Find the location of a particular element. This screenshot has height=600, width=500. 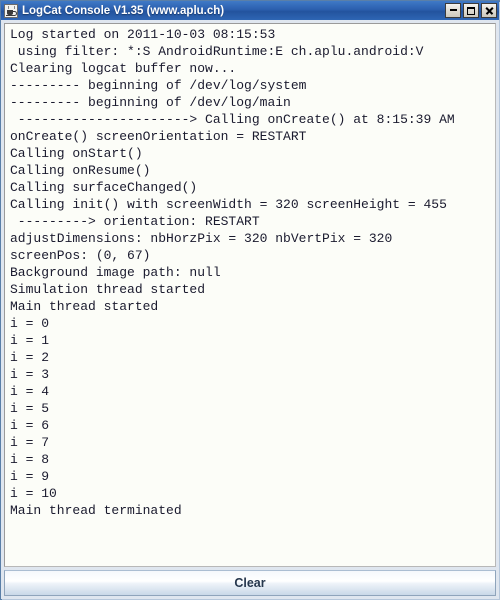

log-line: i = 8 is located at coordinates (30, 459).